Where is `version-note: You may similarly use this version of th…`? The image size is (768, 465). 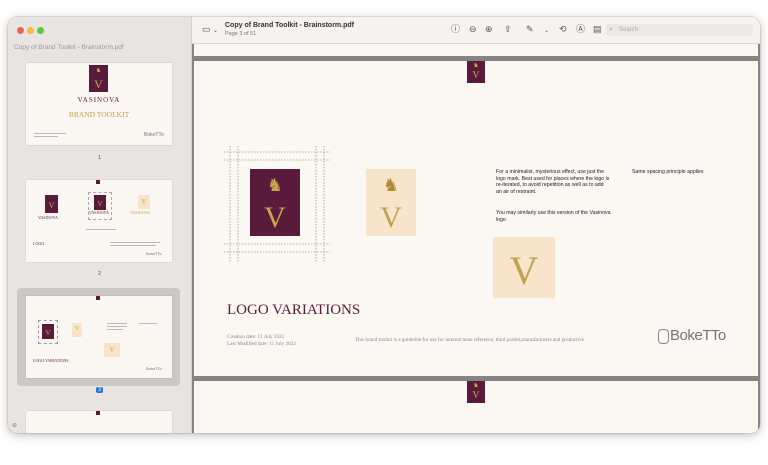
version-note: You may similarly use this version of th… is located at coordinates (553, 216).